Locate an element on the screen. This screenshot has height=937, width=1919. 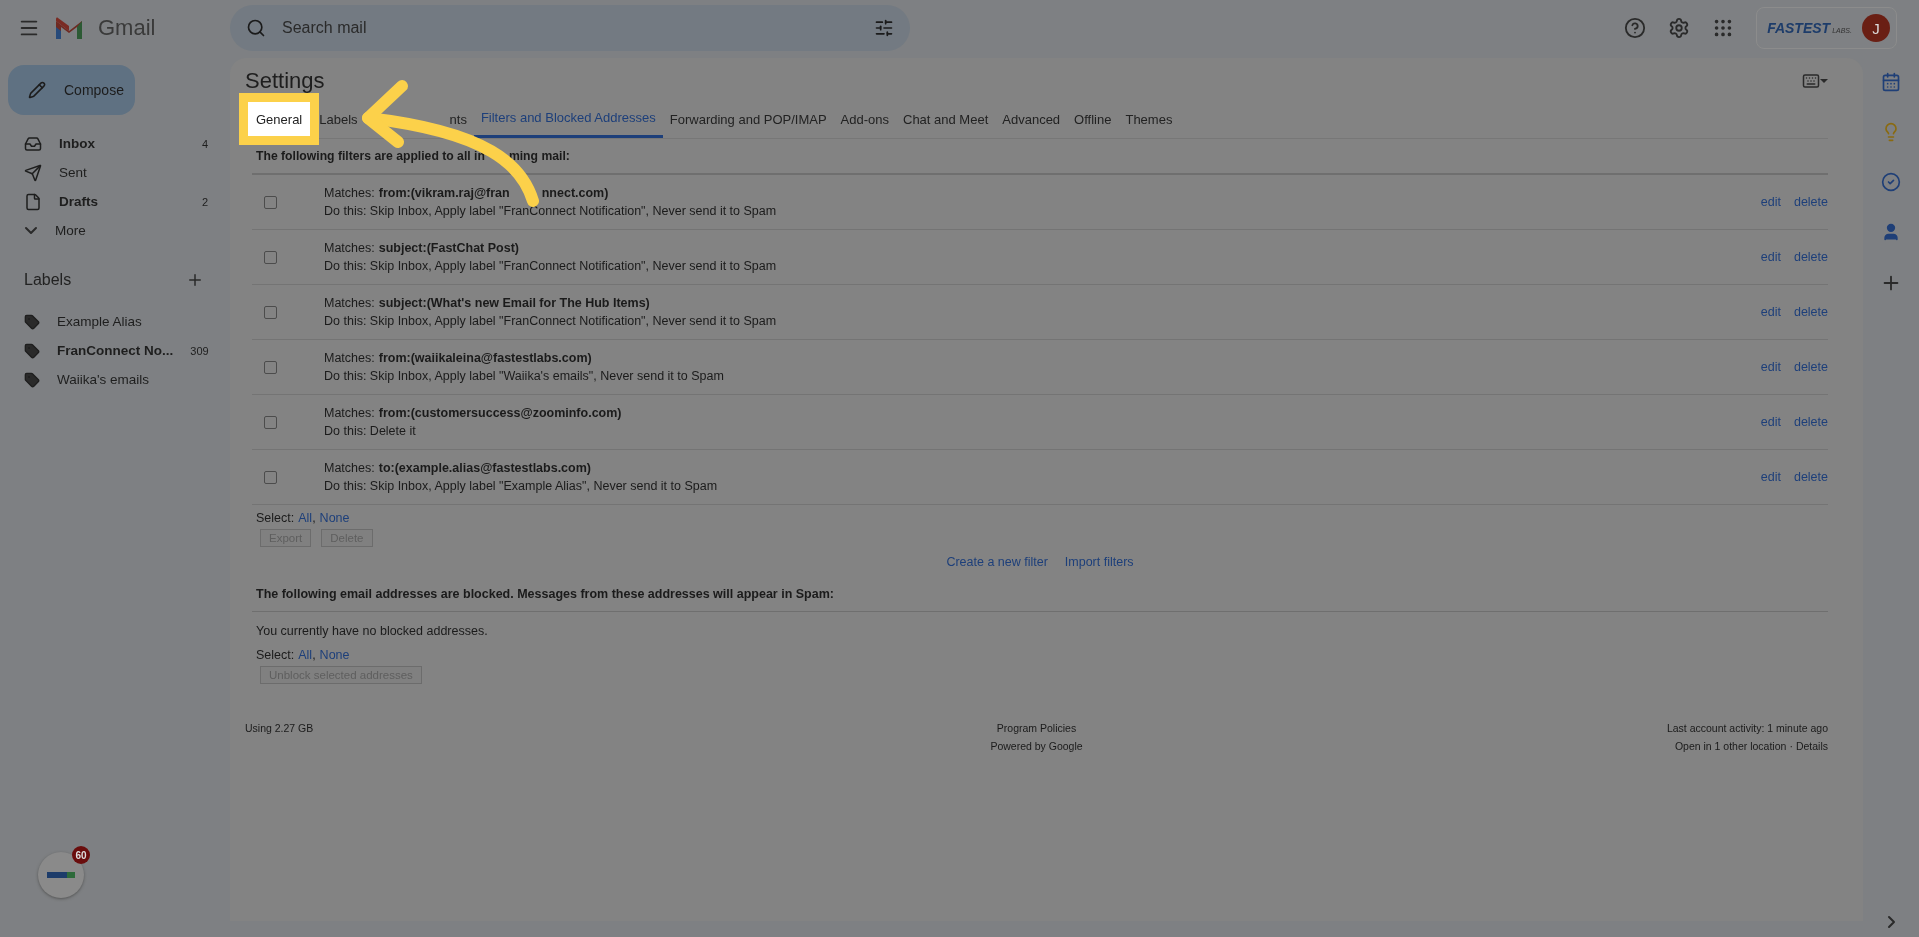
details-link: Details is located at coordinates (1811, 746).